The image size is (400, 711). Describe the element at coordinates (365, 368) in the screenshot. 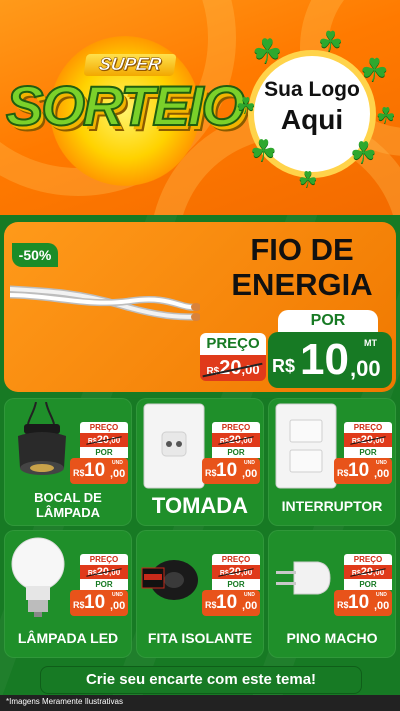

I see `hero-price-cents: ,00` at that location.